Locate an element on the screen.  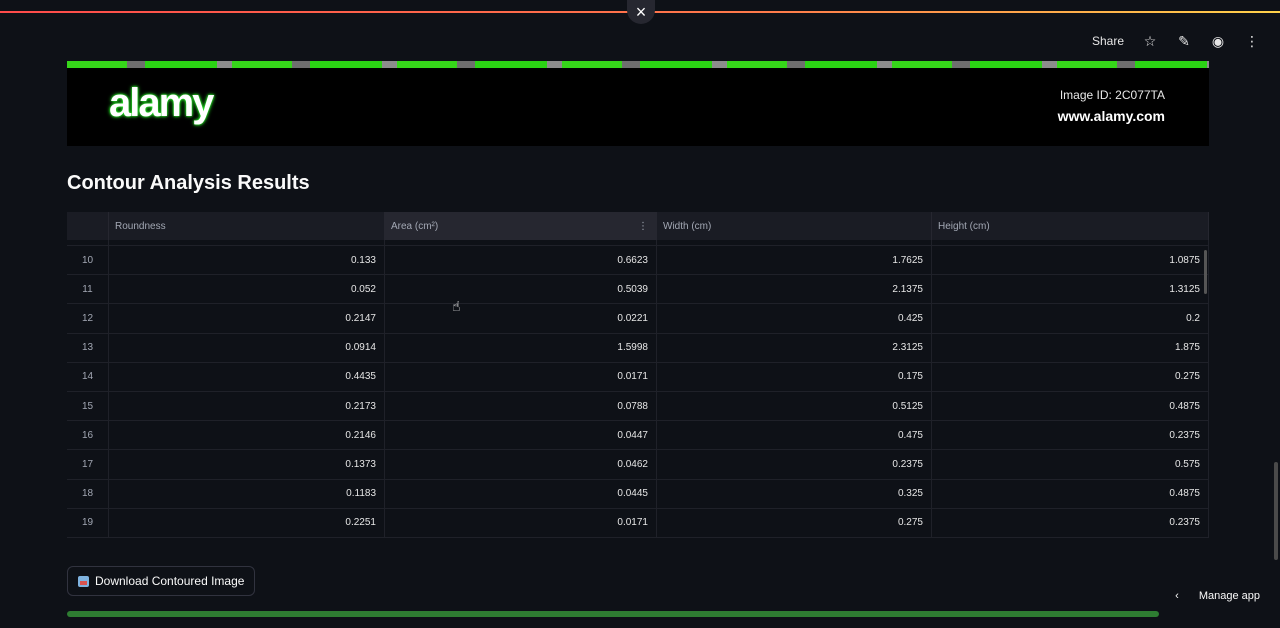
table-cell-area: 0.5039 is located at coordinates (521, 289).